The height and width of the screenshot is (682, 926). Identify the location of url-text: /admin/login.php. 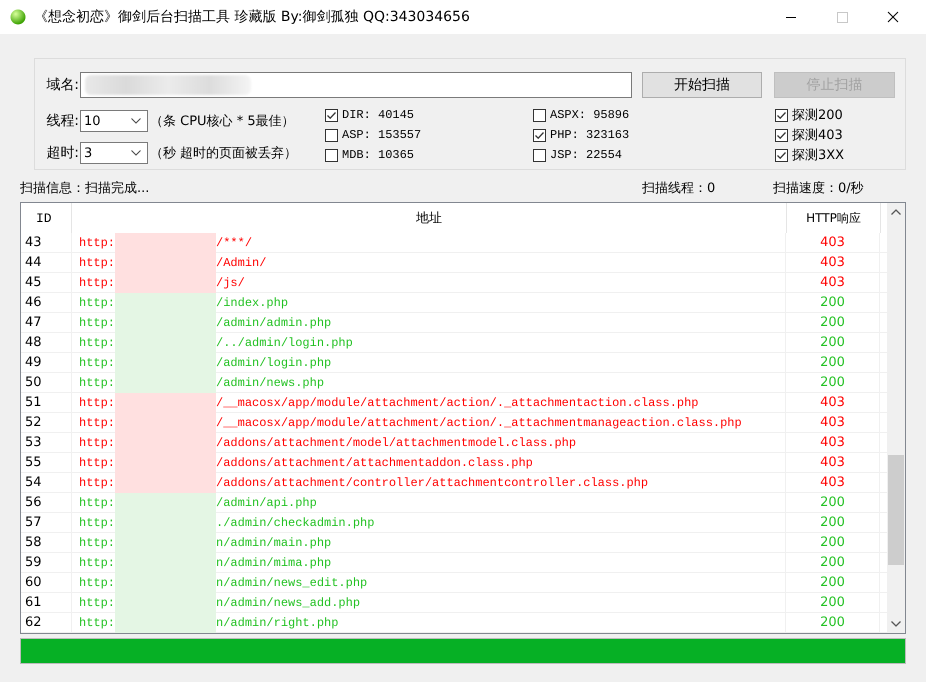
(274, 363).